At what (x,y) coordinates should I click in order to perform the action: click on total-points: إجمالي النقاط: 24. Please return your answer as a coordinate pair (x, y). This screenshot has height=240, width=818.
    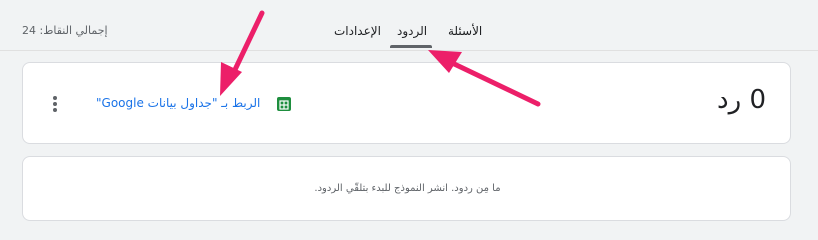
    Looking at the image, I should click on (65, 30).